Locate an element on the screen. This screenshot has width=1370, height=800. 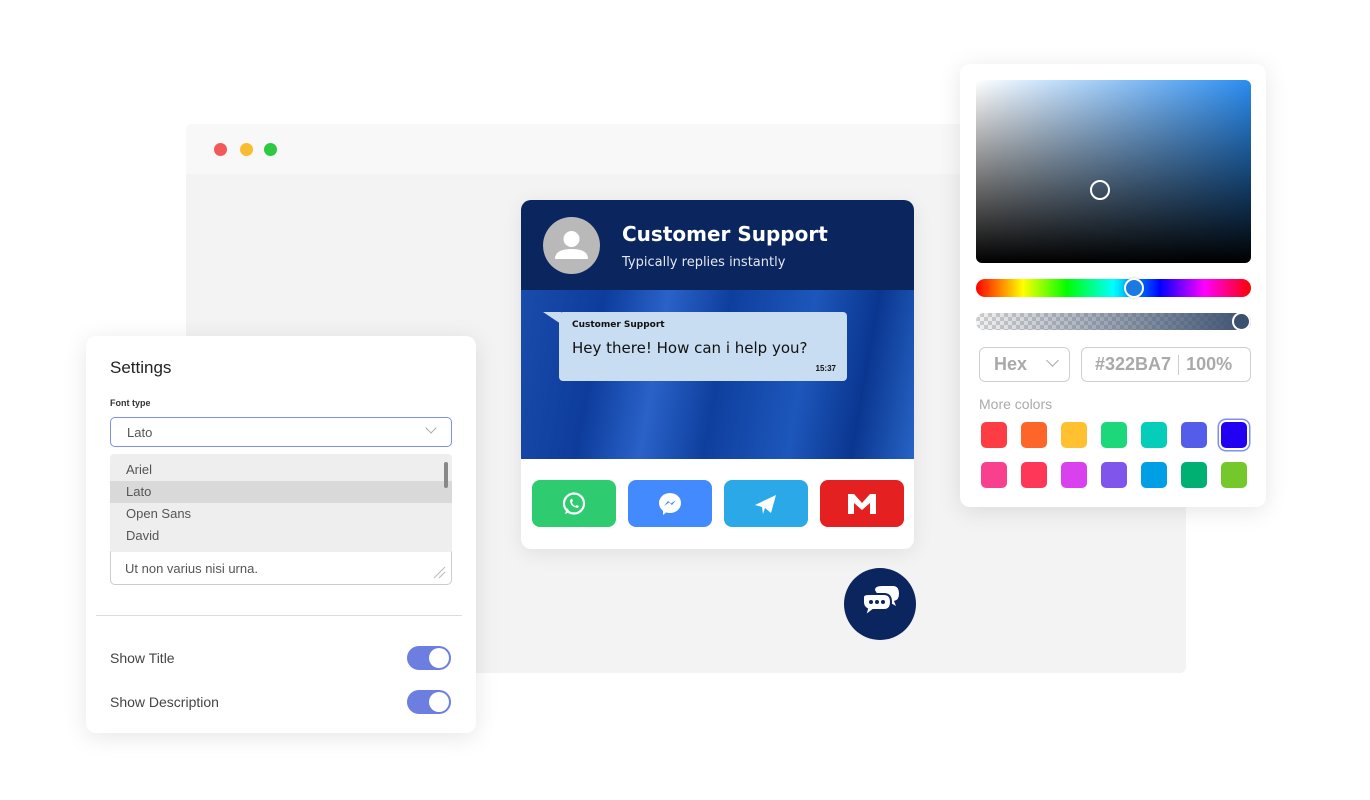
resize-handle-icon is located at coordinates (439, 572).